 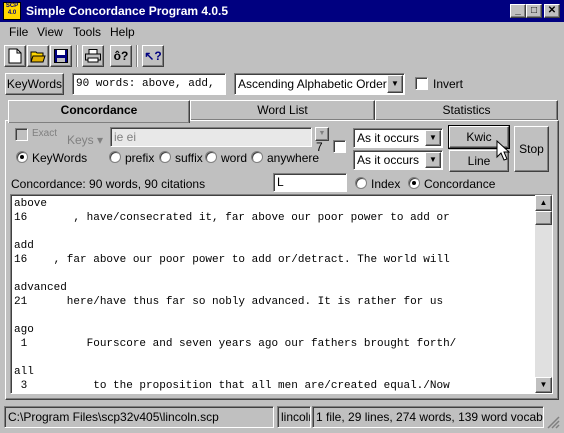 I want to click on count-checkbox, so click(x=339, y=146).